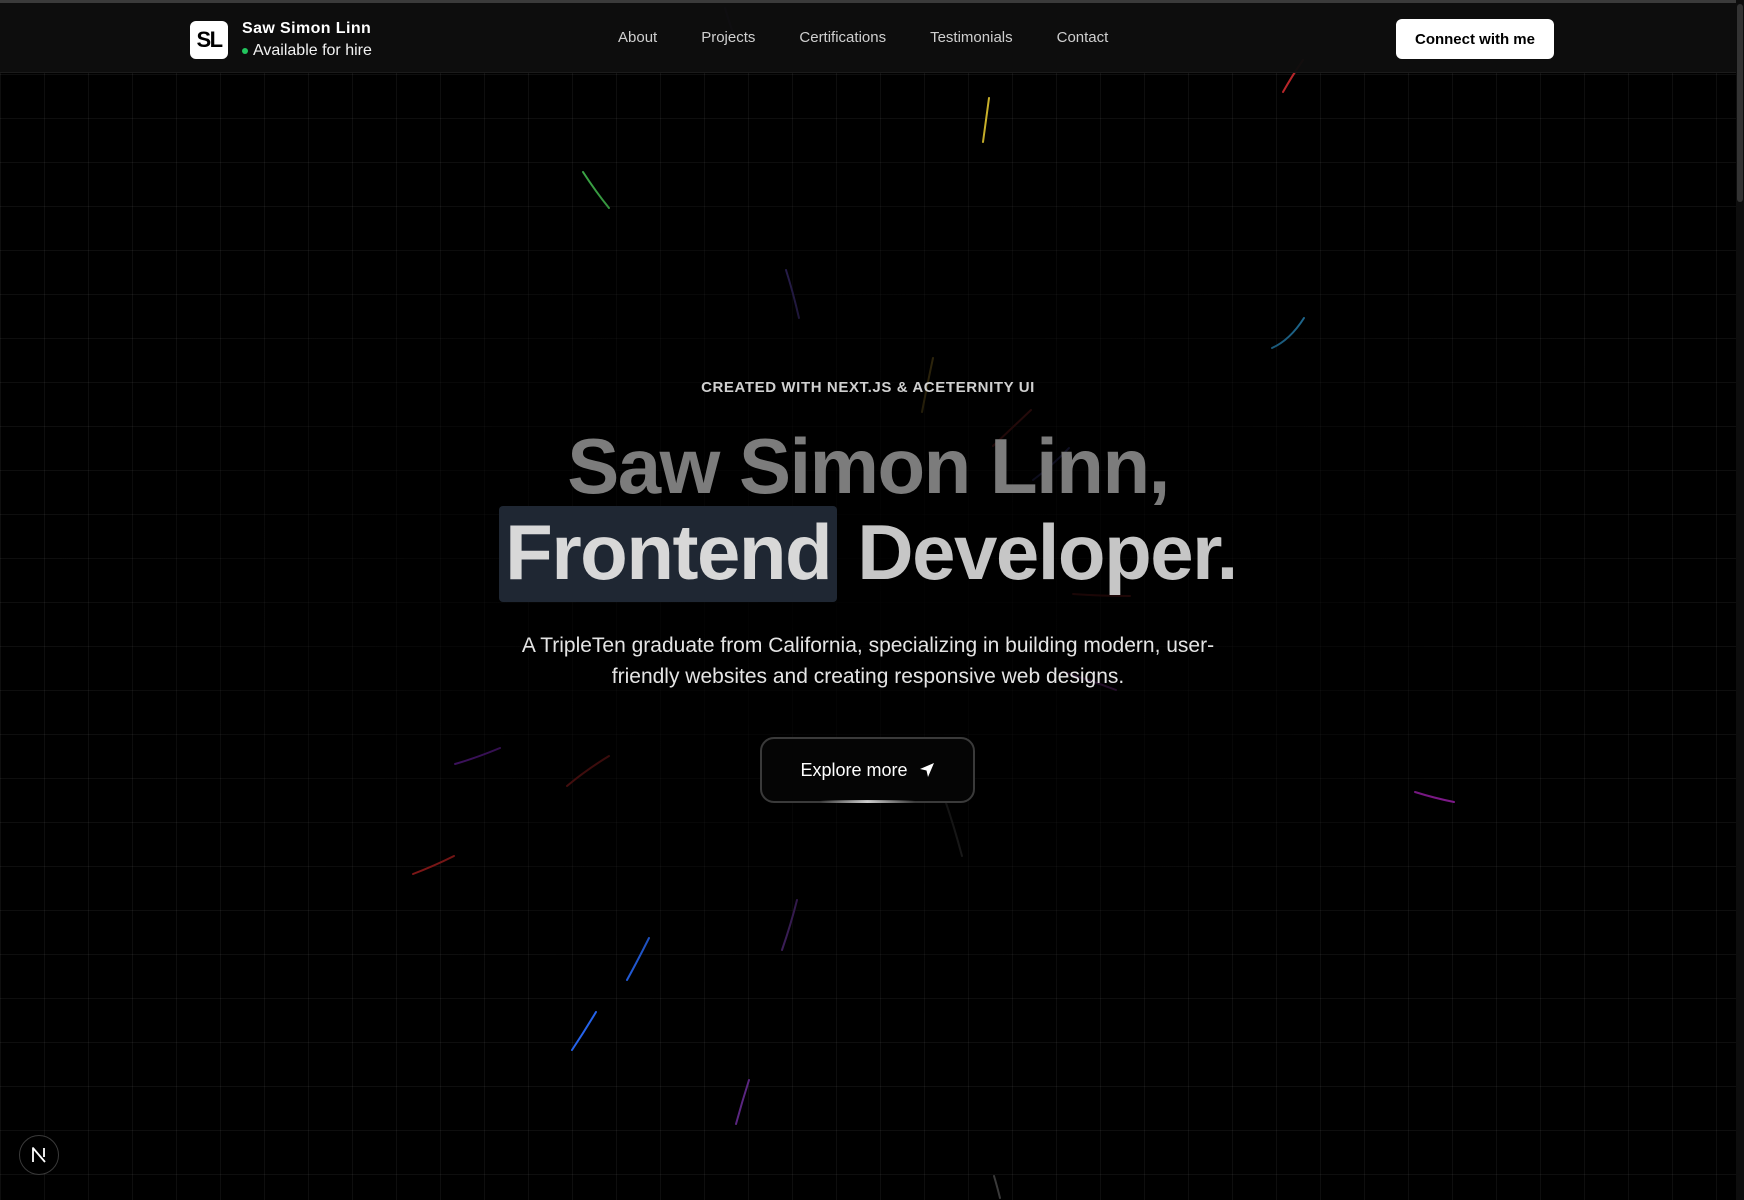 The width and height of the screenshot is (1744, 1200). Describe the element at coordinates (245, 51) in the screenshot. I see `status-dot-icon` at that location.